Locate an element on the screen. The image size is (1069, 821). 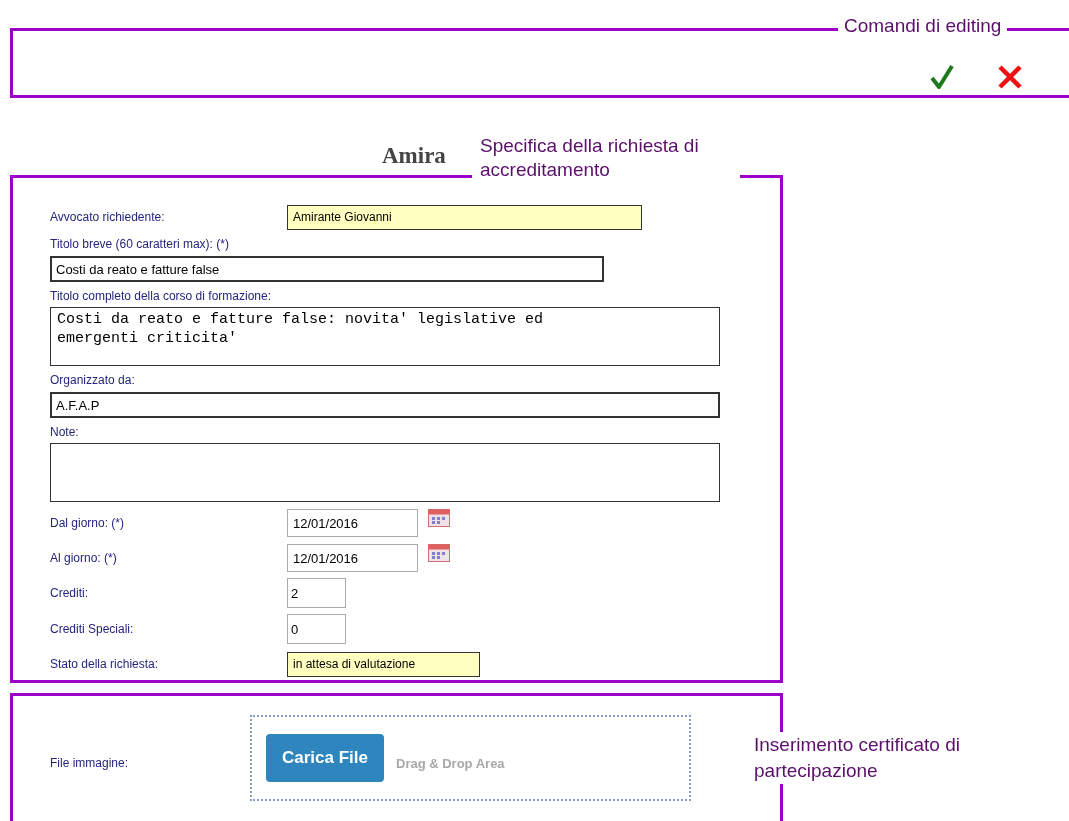
confirm-button is located at coordinates (942, 77).